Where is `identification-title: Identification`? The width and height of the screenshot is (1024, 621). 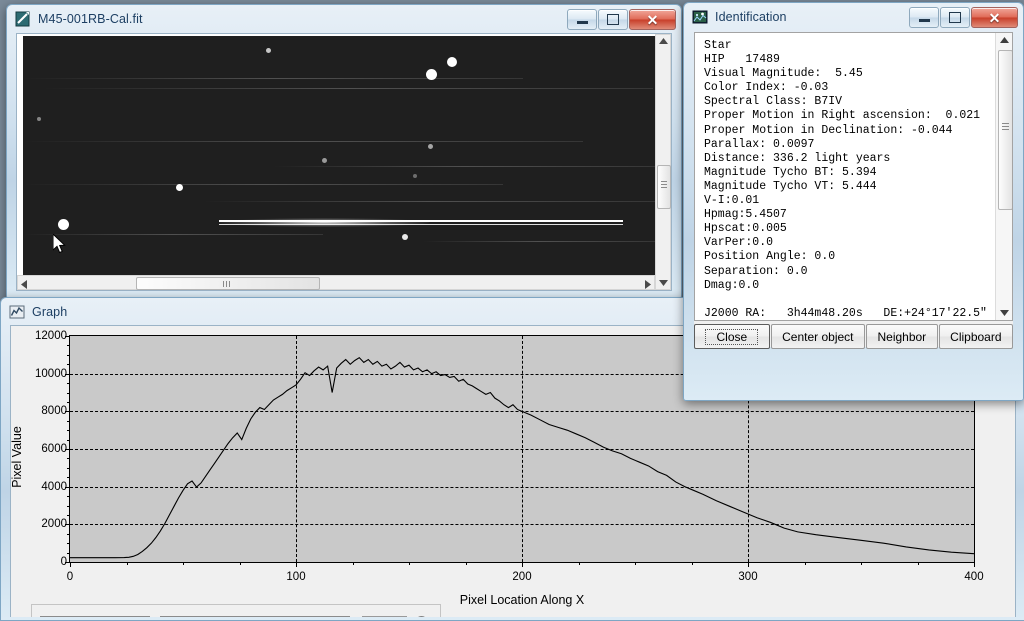
identification-title: Identification is located at coordinates (751, 17).